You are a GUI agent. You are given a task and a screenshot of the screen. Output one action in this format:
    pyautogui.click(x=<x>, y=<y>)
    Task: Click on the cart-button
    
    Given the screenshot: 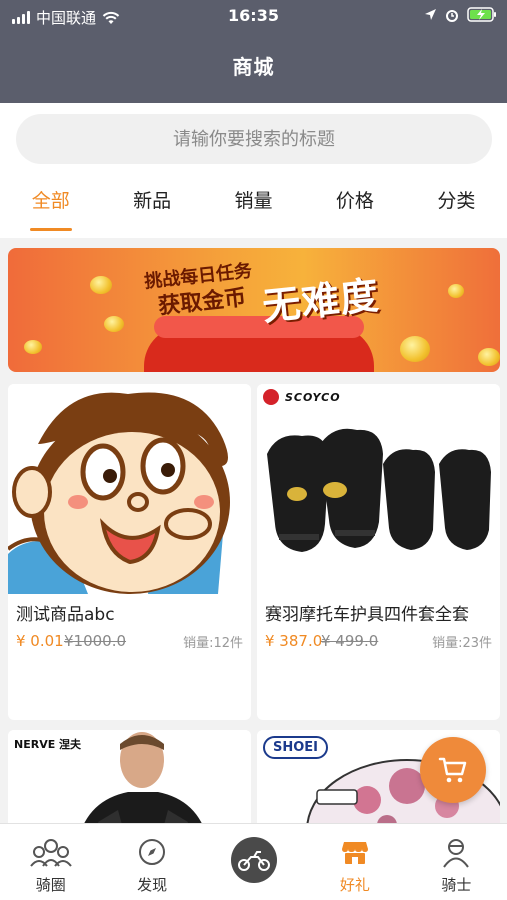 What is the action you would take?
    pyautogui.click(x=453, y=770)
    